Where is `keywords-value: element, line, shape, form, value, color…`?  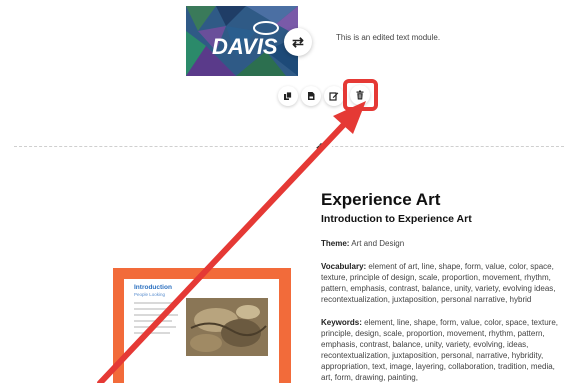
keywords-value: element, line, shape, form, value, color… is located at coordinates (440, 350).